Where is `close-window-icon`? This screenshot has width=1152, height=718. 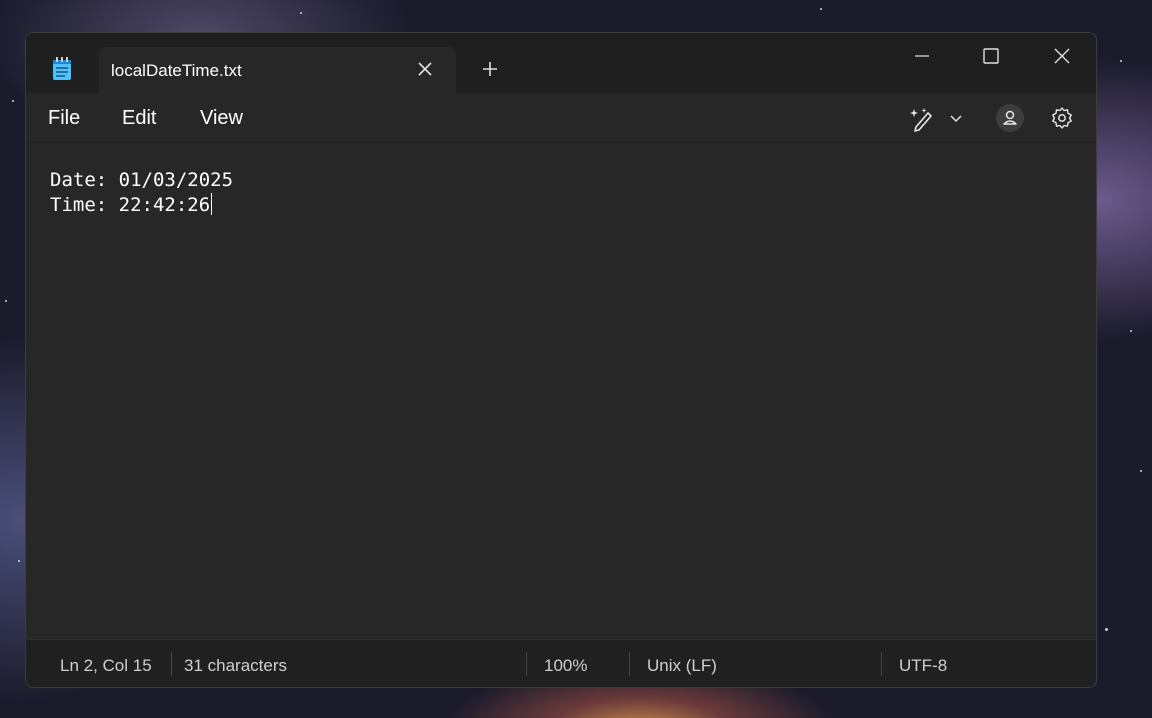 close-window-icon is located at coordinates (1062, 56).